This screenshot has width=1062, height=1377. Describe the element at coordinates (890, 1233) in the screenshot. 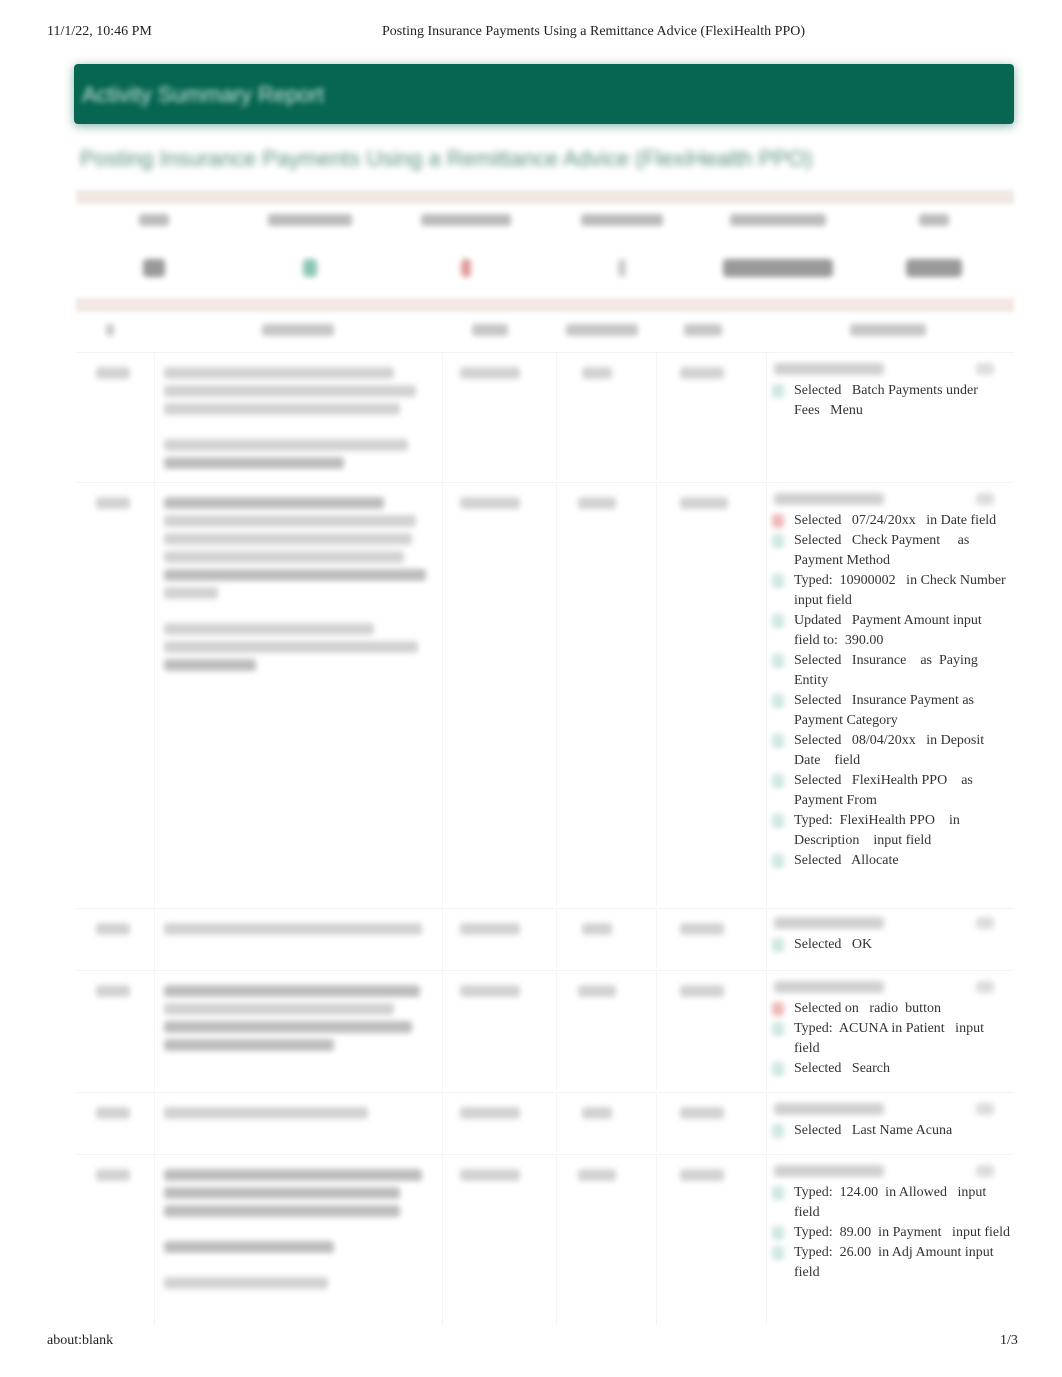

I see `action-item: Typed: 89.00 in Payment input field` at that location.